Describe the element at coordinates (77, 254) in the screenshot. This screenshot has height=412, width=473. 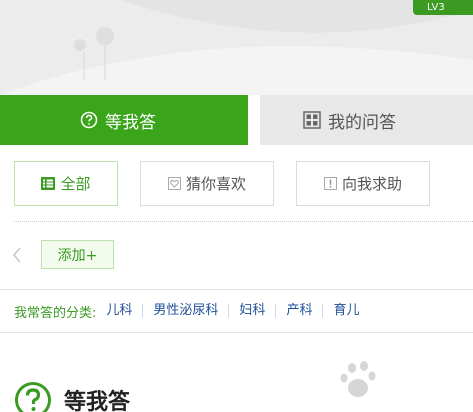
I see `add-category-button: 添加+` at that location.